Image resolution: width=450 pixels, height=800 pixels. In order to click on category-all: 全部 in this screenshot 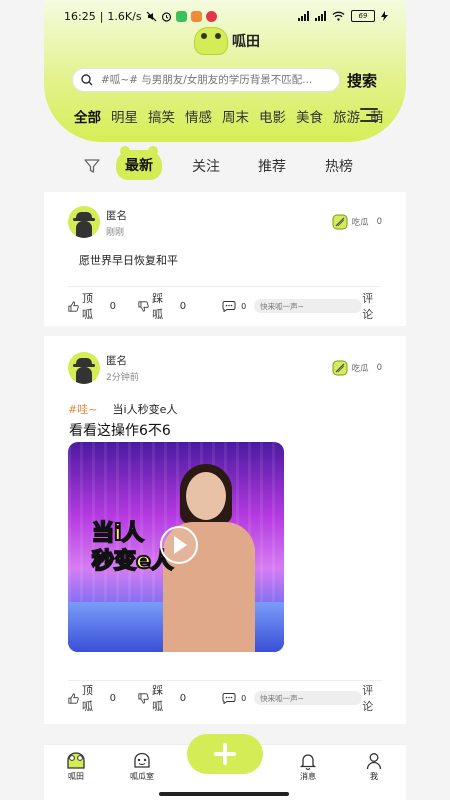, I will do `click(87, 116)`.